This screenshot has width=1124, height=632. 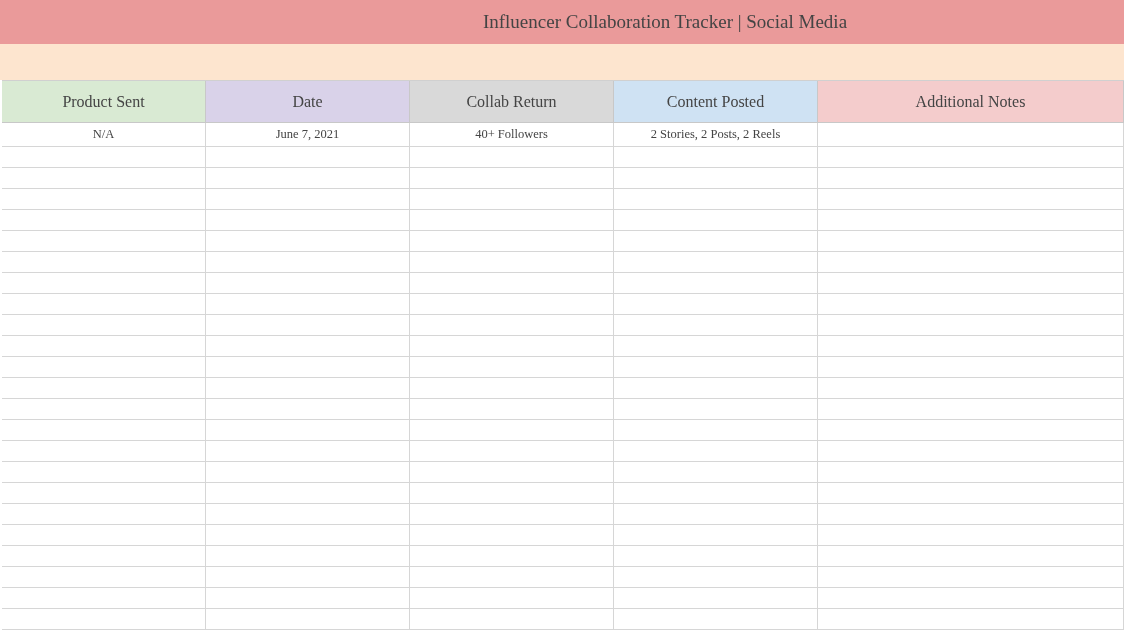 I want to click on sheet-title: Influencer Collaboration Tracker | Social Media, so click(x=665, y=22).